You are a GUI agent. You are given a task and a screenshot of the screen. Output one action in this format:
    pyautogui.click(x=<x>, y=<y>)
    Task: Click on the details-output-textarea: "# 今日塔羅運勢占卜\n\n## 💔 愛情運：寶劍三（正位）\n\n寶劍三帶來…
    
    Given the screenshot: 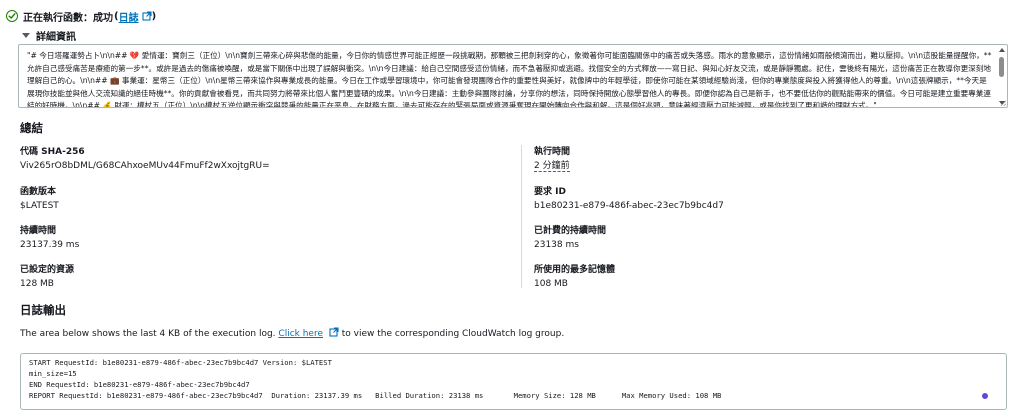 What is the action you would take?
    pyautogui.click(x=513, y=76)
    